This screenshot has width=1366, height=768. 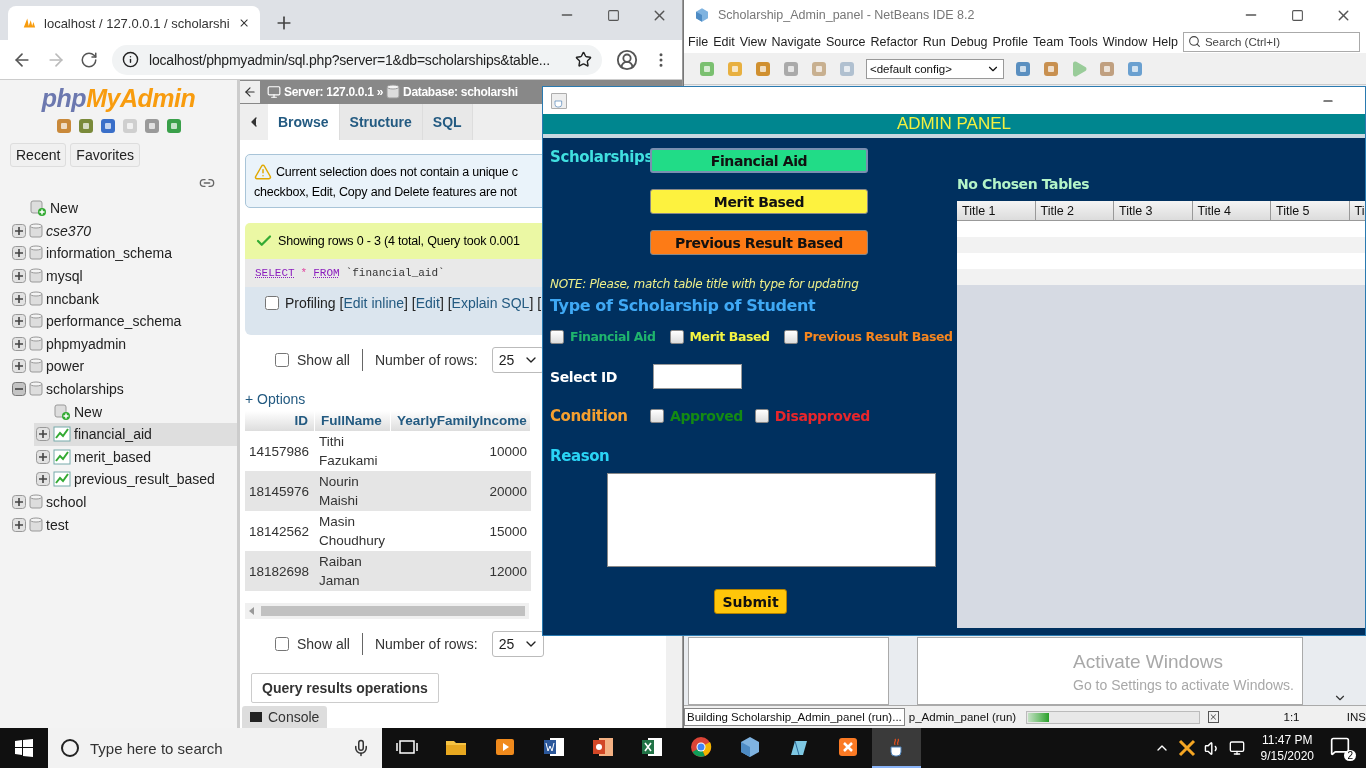 I want to click on tree-item: school, so click(x=123, y=502).